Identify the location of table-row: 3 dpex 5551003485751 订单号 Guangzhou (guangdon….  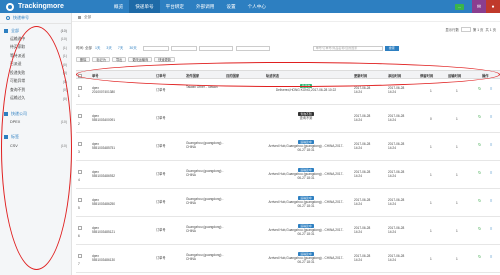
(288, 148).